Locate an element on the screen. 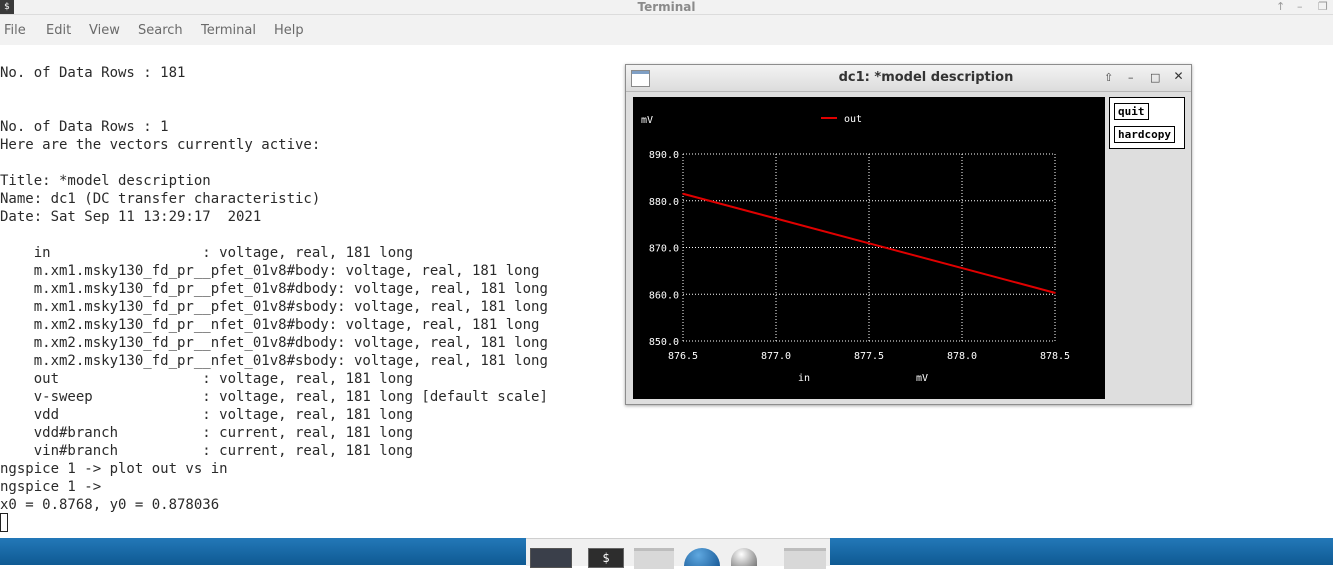  browser-globe-icon is located at coordinates (702, 557).